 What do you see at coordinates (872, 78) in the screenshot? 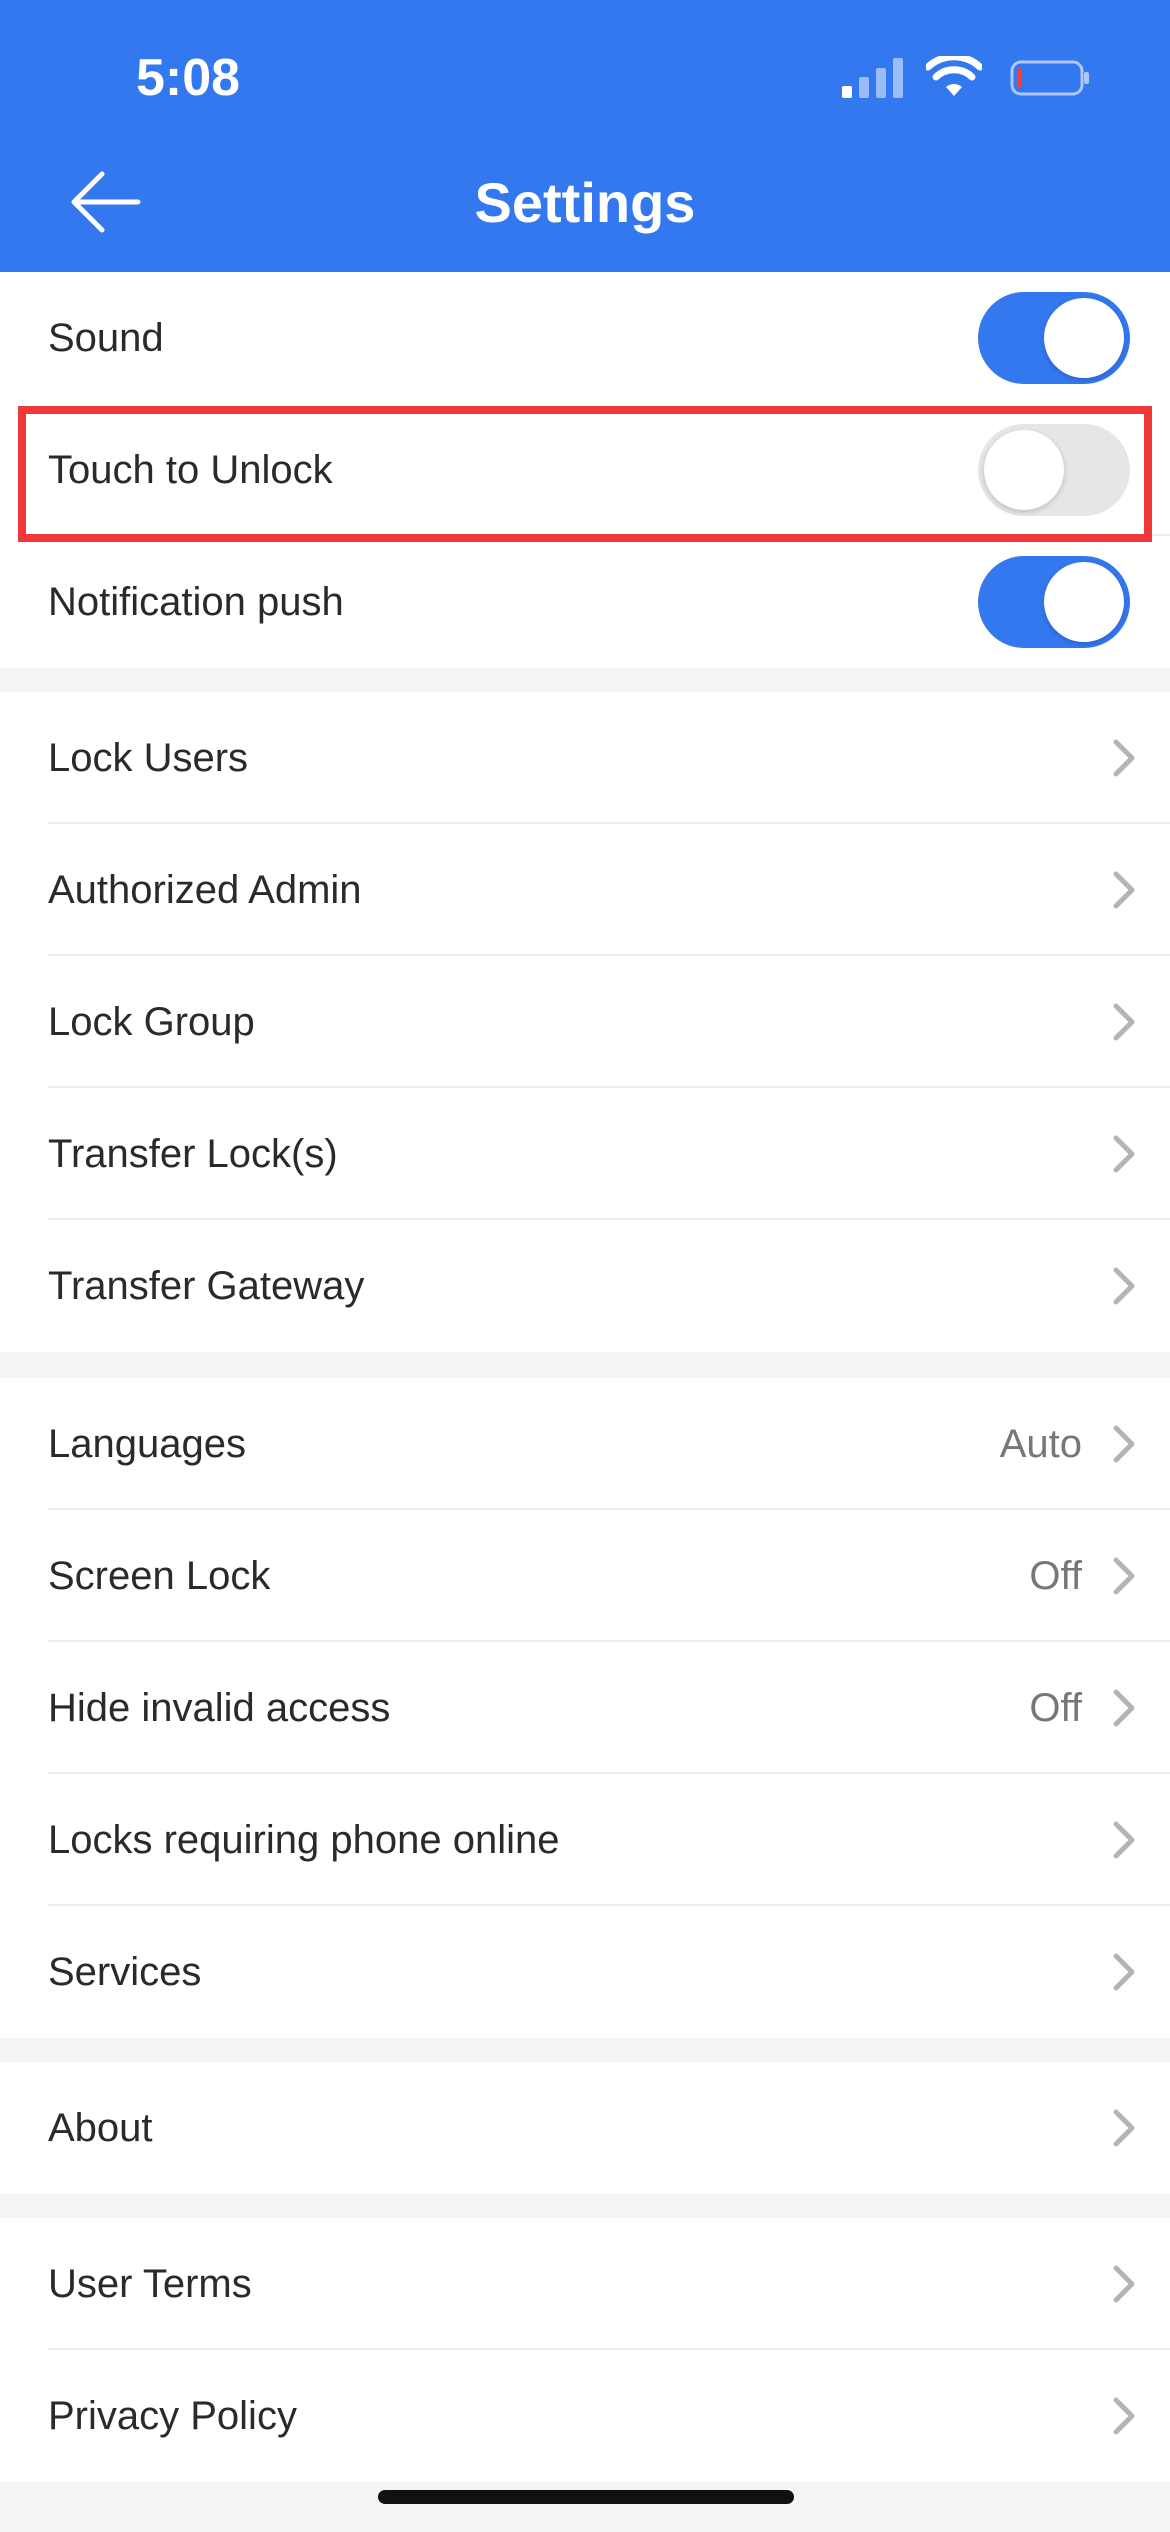
I see `signal-icon` at bounding box center [872, 78].